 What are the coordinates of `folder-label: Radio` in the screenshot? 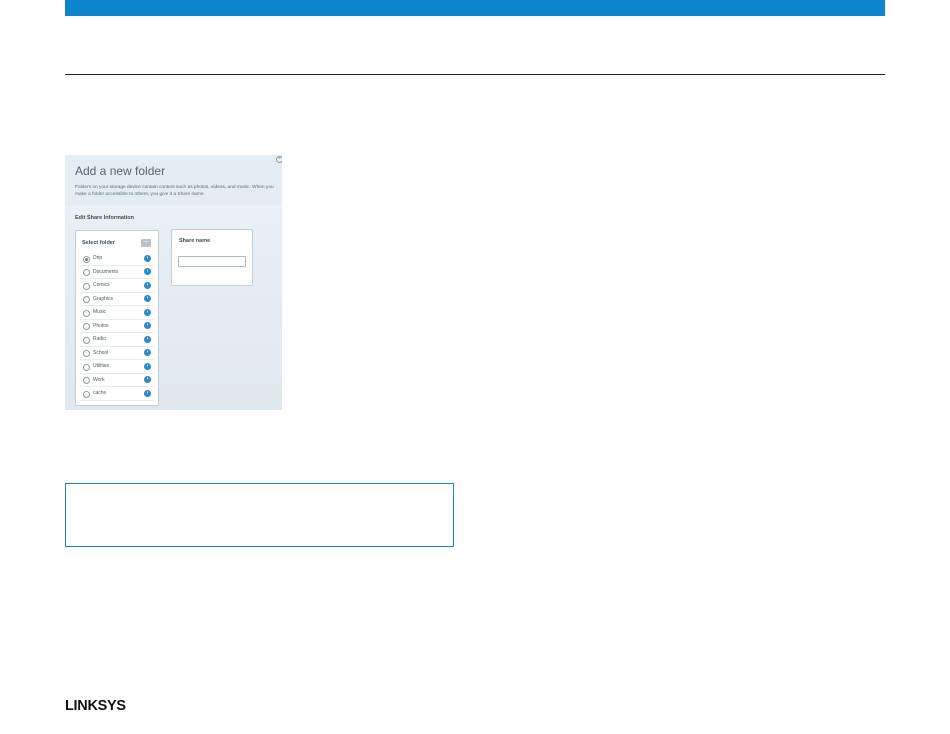 It's located at (100, 339).